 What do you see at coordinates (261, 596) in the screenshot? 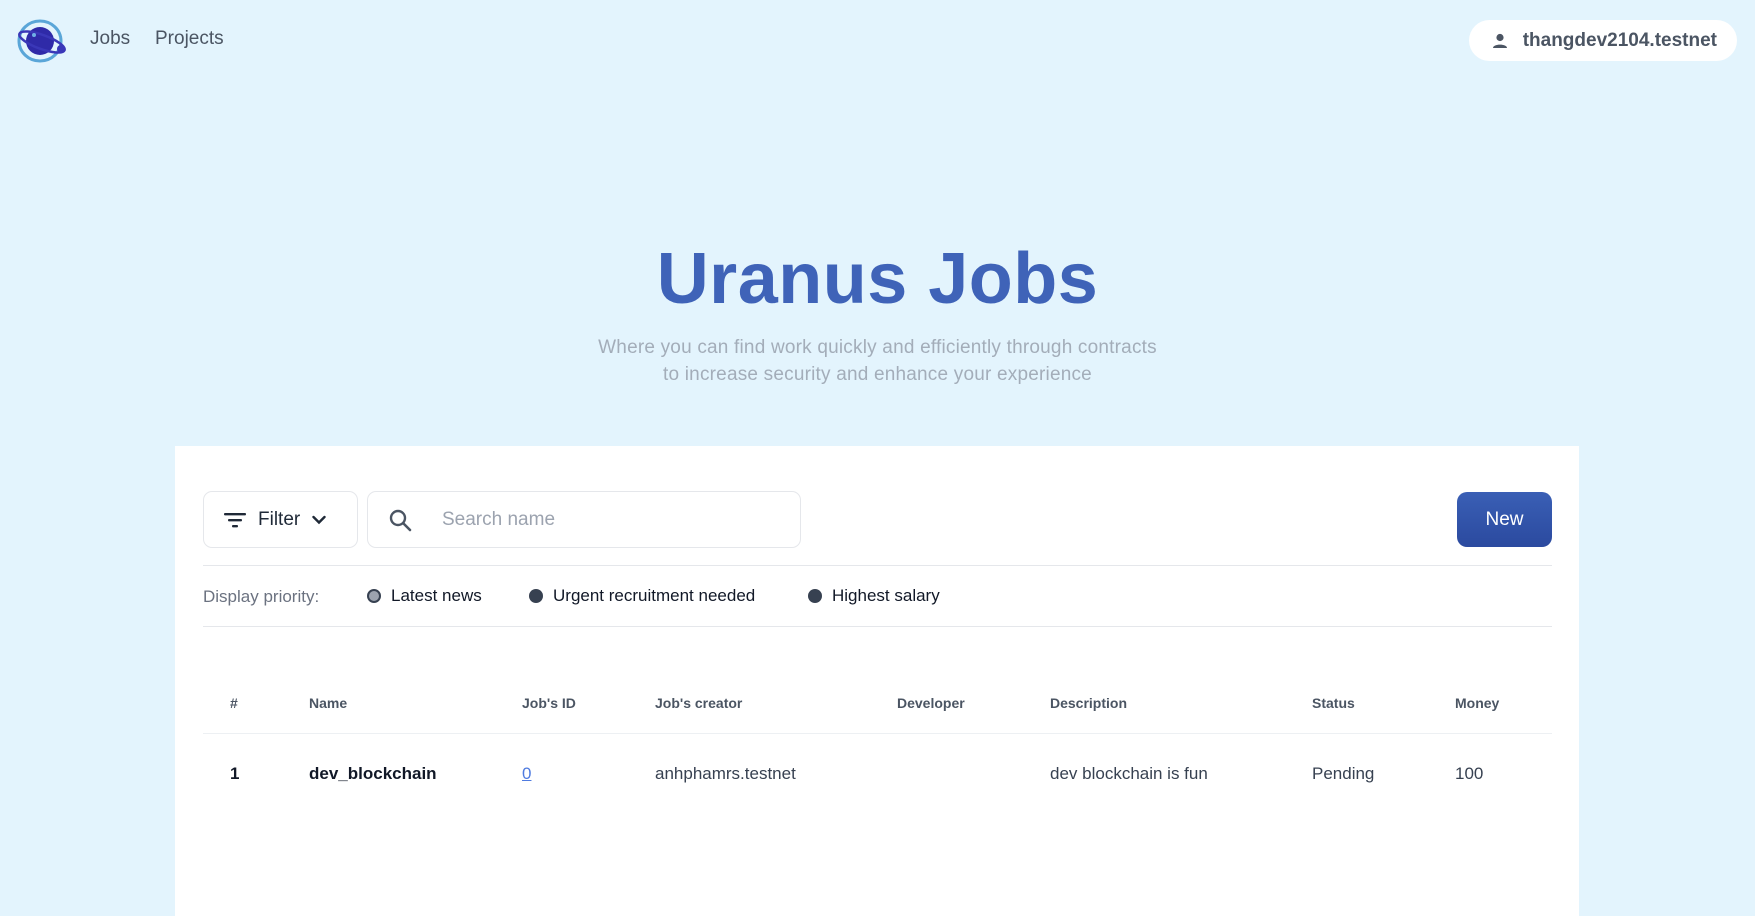
I see `display-priority-label: Display priority:` at bounding box center [261, 596].